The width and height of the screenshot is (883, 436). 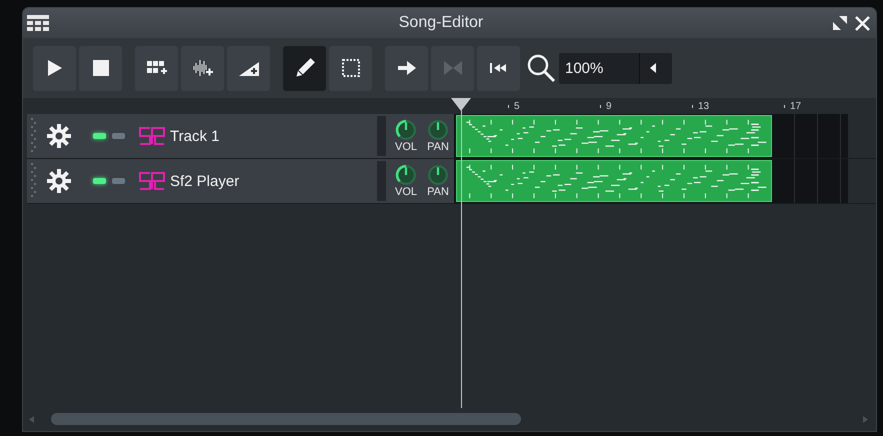 I want to click on stop-icon, so click(x=100, y=68).